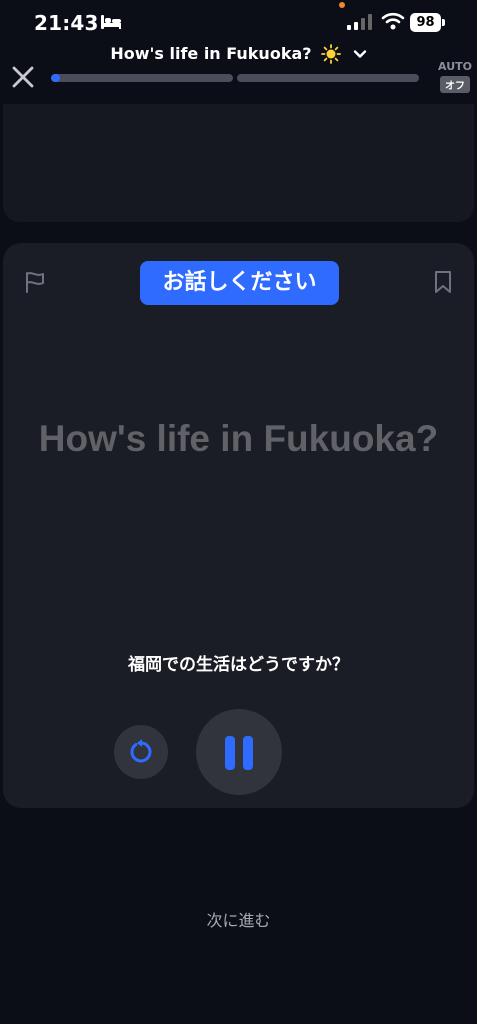  What do you see at coordinates (35, 282) in the screenshot?
I see `flag-icon` at bounding box center [35, 282].